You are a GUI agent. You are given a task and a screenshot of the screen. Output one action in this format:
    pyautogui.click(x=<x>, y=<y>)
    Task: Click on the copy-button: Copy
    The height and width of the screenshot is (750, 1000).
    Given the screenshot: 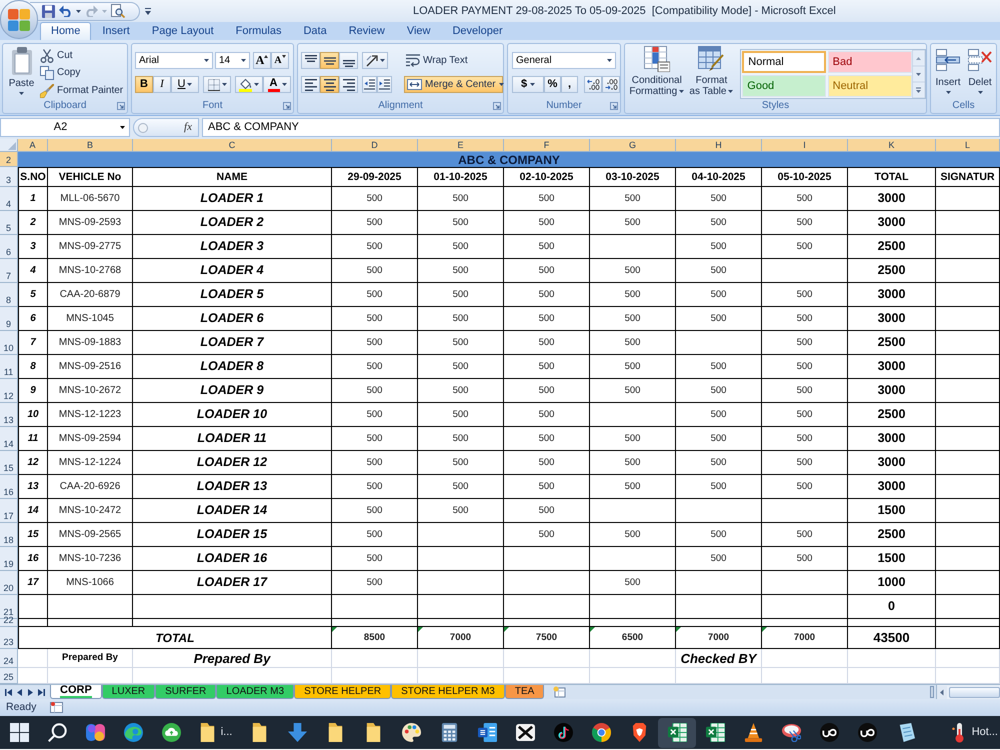 What is the action you would take?
    pyautogui.click(x=83, y=73)
    